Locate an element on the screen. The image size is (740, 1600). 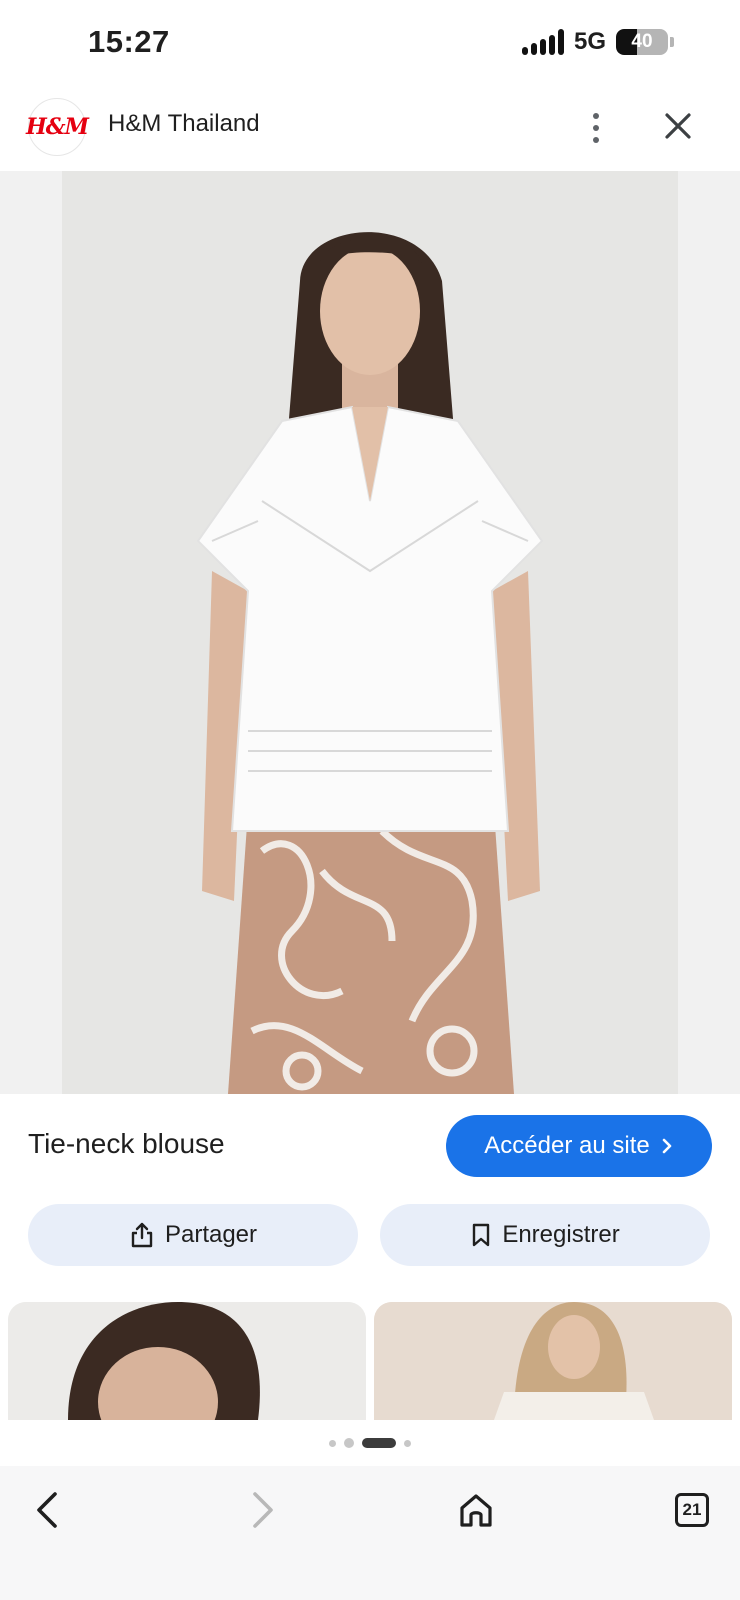
more-options-button is located at coordinates (596, 128).